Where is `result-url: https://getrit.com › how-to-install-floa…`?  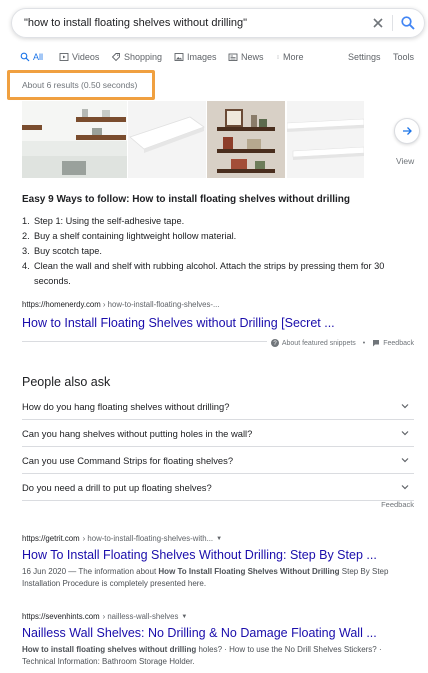
result-url: https://getrit.com › how-to-install-floa… is located at coordinates (219, 538).